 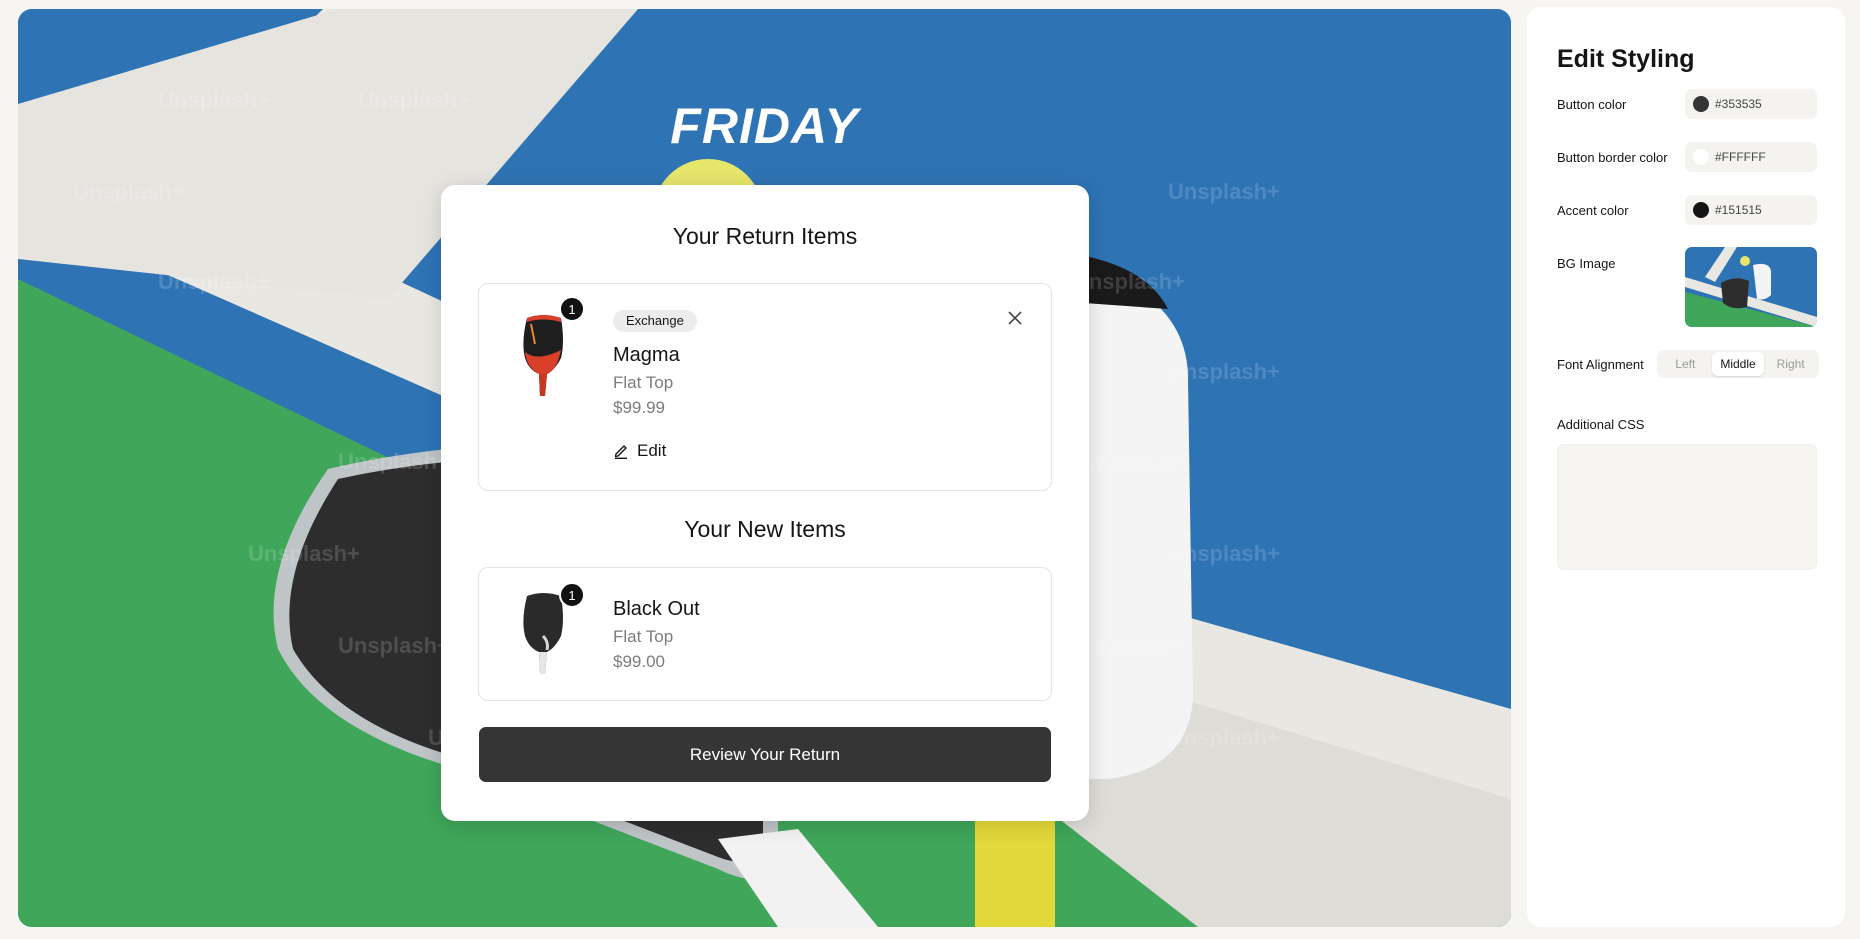 What do you see at coordinates (1685, 364) in the screenshot?
I see `align-left-option: Left` at bounding box center [1685, 364].